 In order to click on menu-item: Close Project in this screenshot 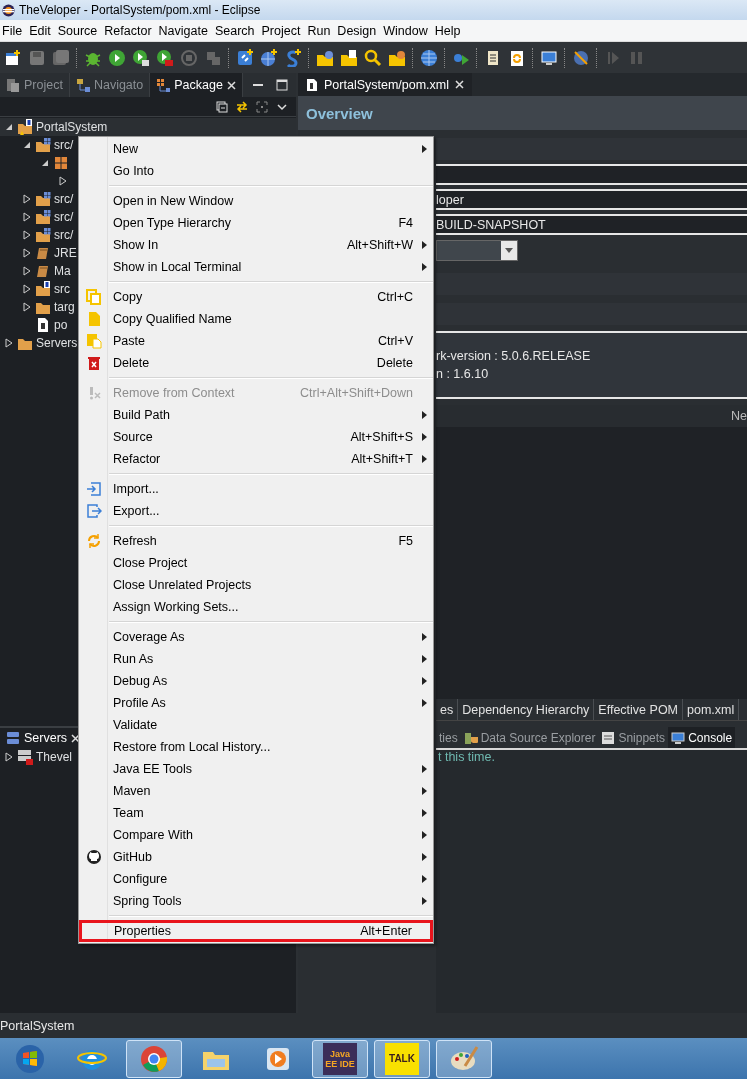, I will do `click(256, 563)`.